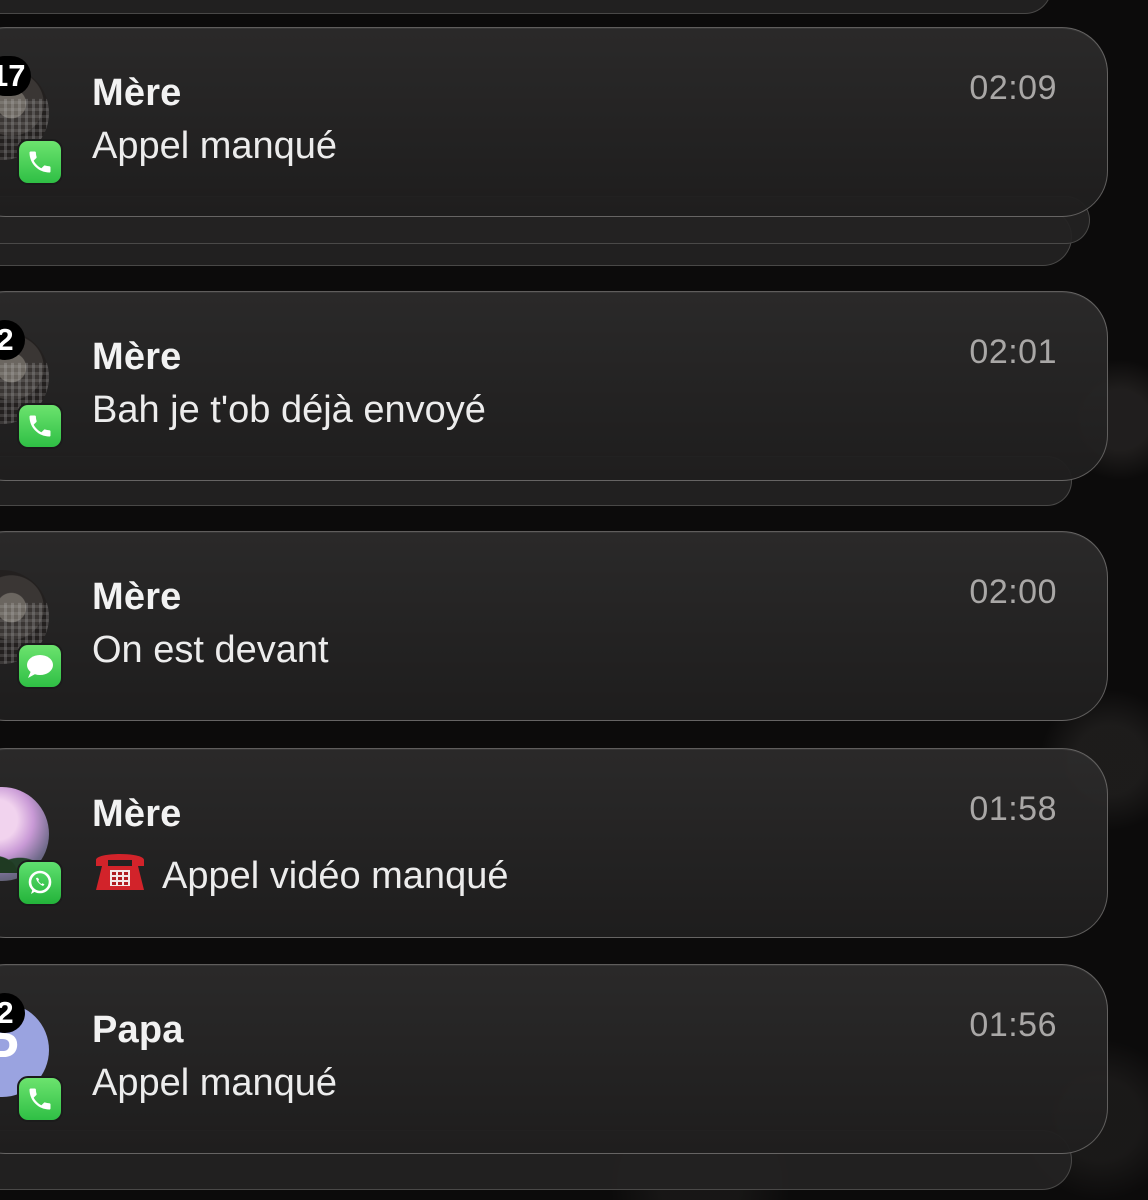  What do you see at coordinates (1013, 352) in the screenshot?
I see `notification-time: 02:01` at bounding box center [1013, 352].